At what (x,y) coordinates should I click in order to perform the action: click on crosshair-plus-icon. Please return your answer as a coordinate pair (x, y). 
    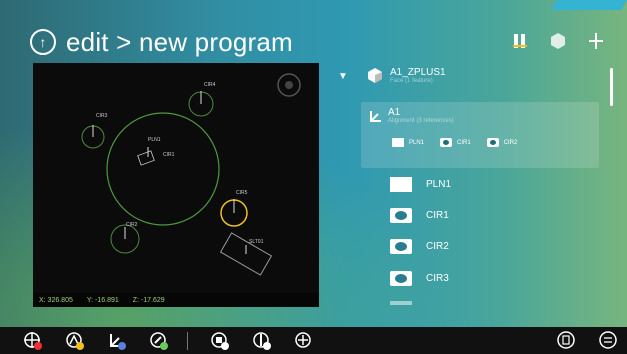
    Looking at the image, I should click on (33, 341).